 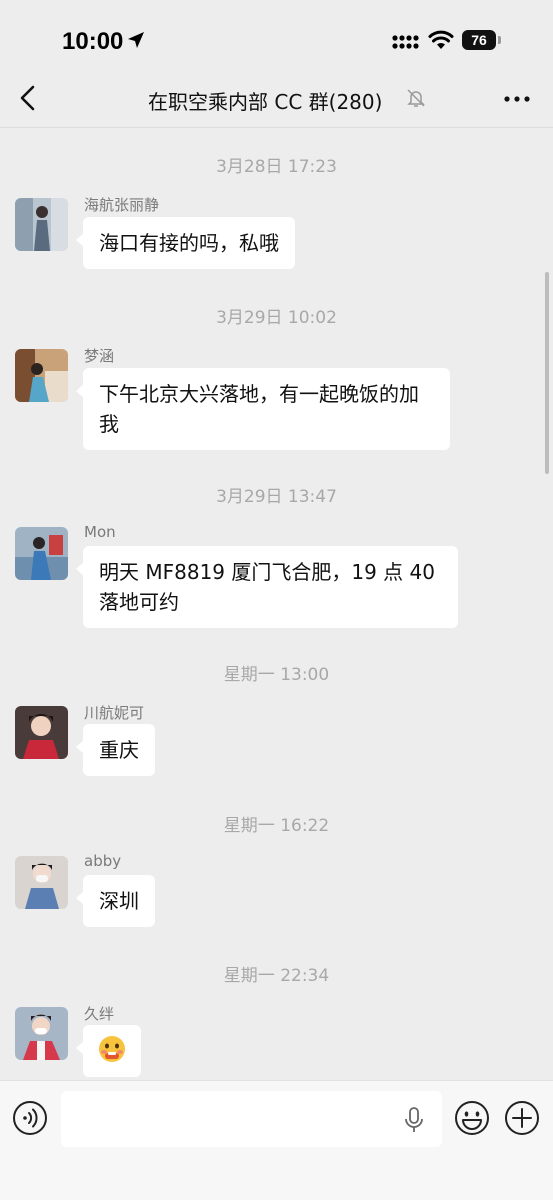 What do you see at coordinates (251, 1119) in the screenshot?
I see `message-input` at bounding box center [251, 1119].